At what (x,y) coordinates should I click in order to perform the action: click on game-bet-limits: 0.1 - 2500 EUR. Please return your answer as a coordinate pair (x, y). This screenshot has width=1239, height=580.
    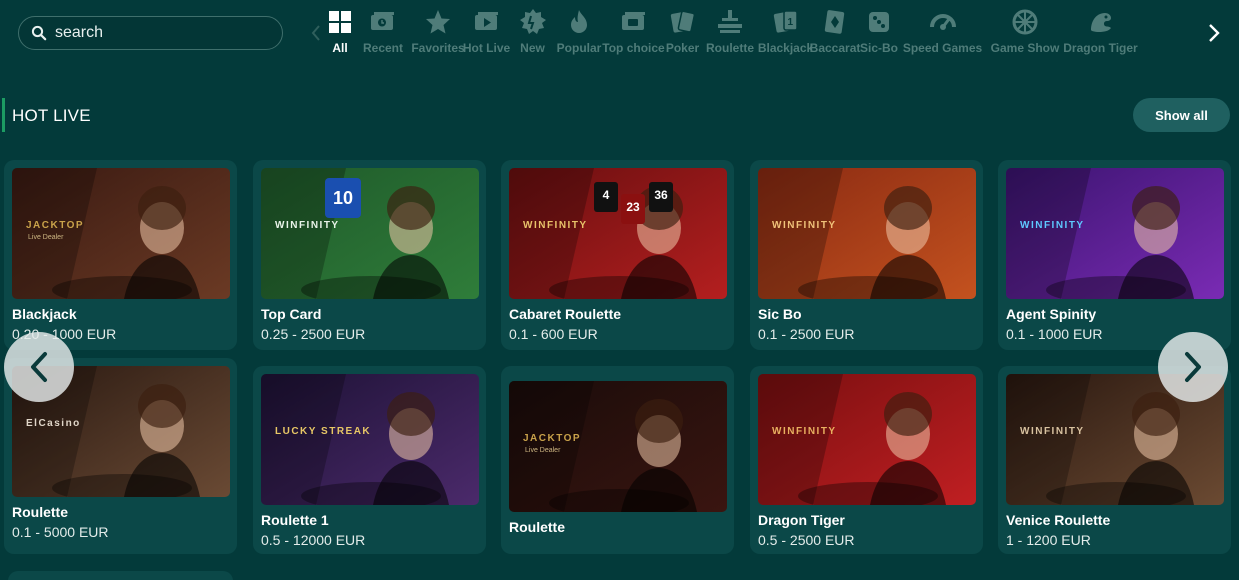
    Looking at the image, I should click on (806, 334).